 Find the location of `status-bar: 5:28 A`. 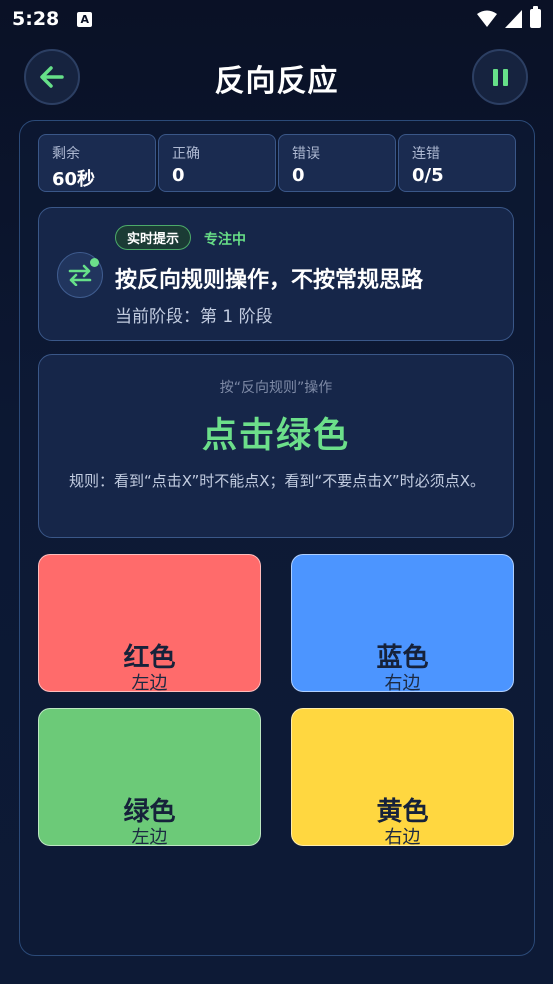

status-bar: 5:28 A is located at coordinates (276, 19).